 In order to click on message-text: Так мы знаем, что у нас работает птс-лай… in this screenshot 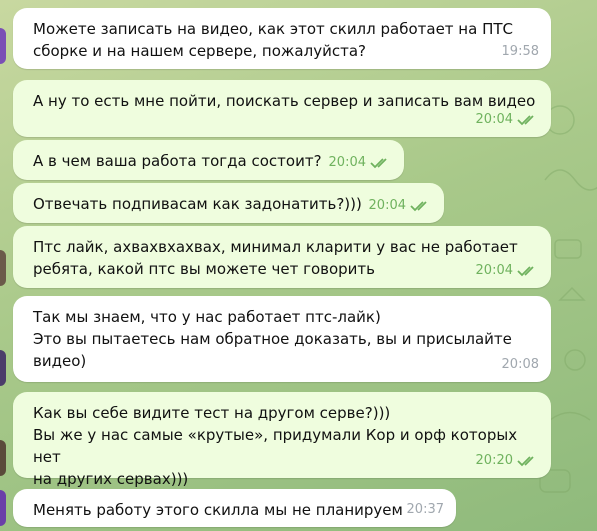, I will do `click(272, 339)`.